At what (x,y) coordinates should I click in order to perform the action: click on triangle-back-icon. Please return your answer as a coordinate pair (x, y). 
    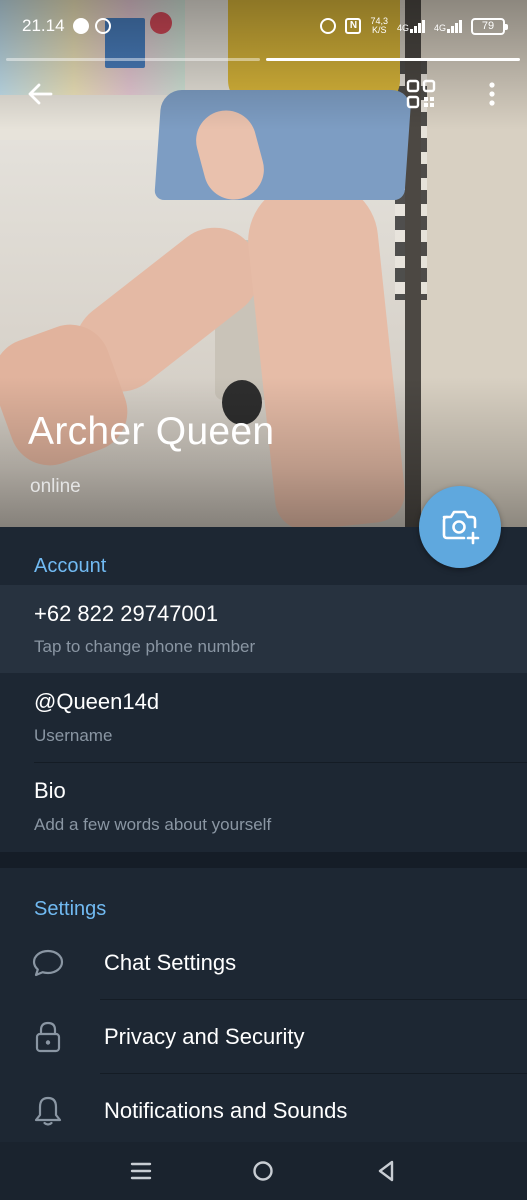
    Looking at the image, I should click on (386, 1171).